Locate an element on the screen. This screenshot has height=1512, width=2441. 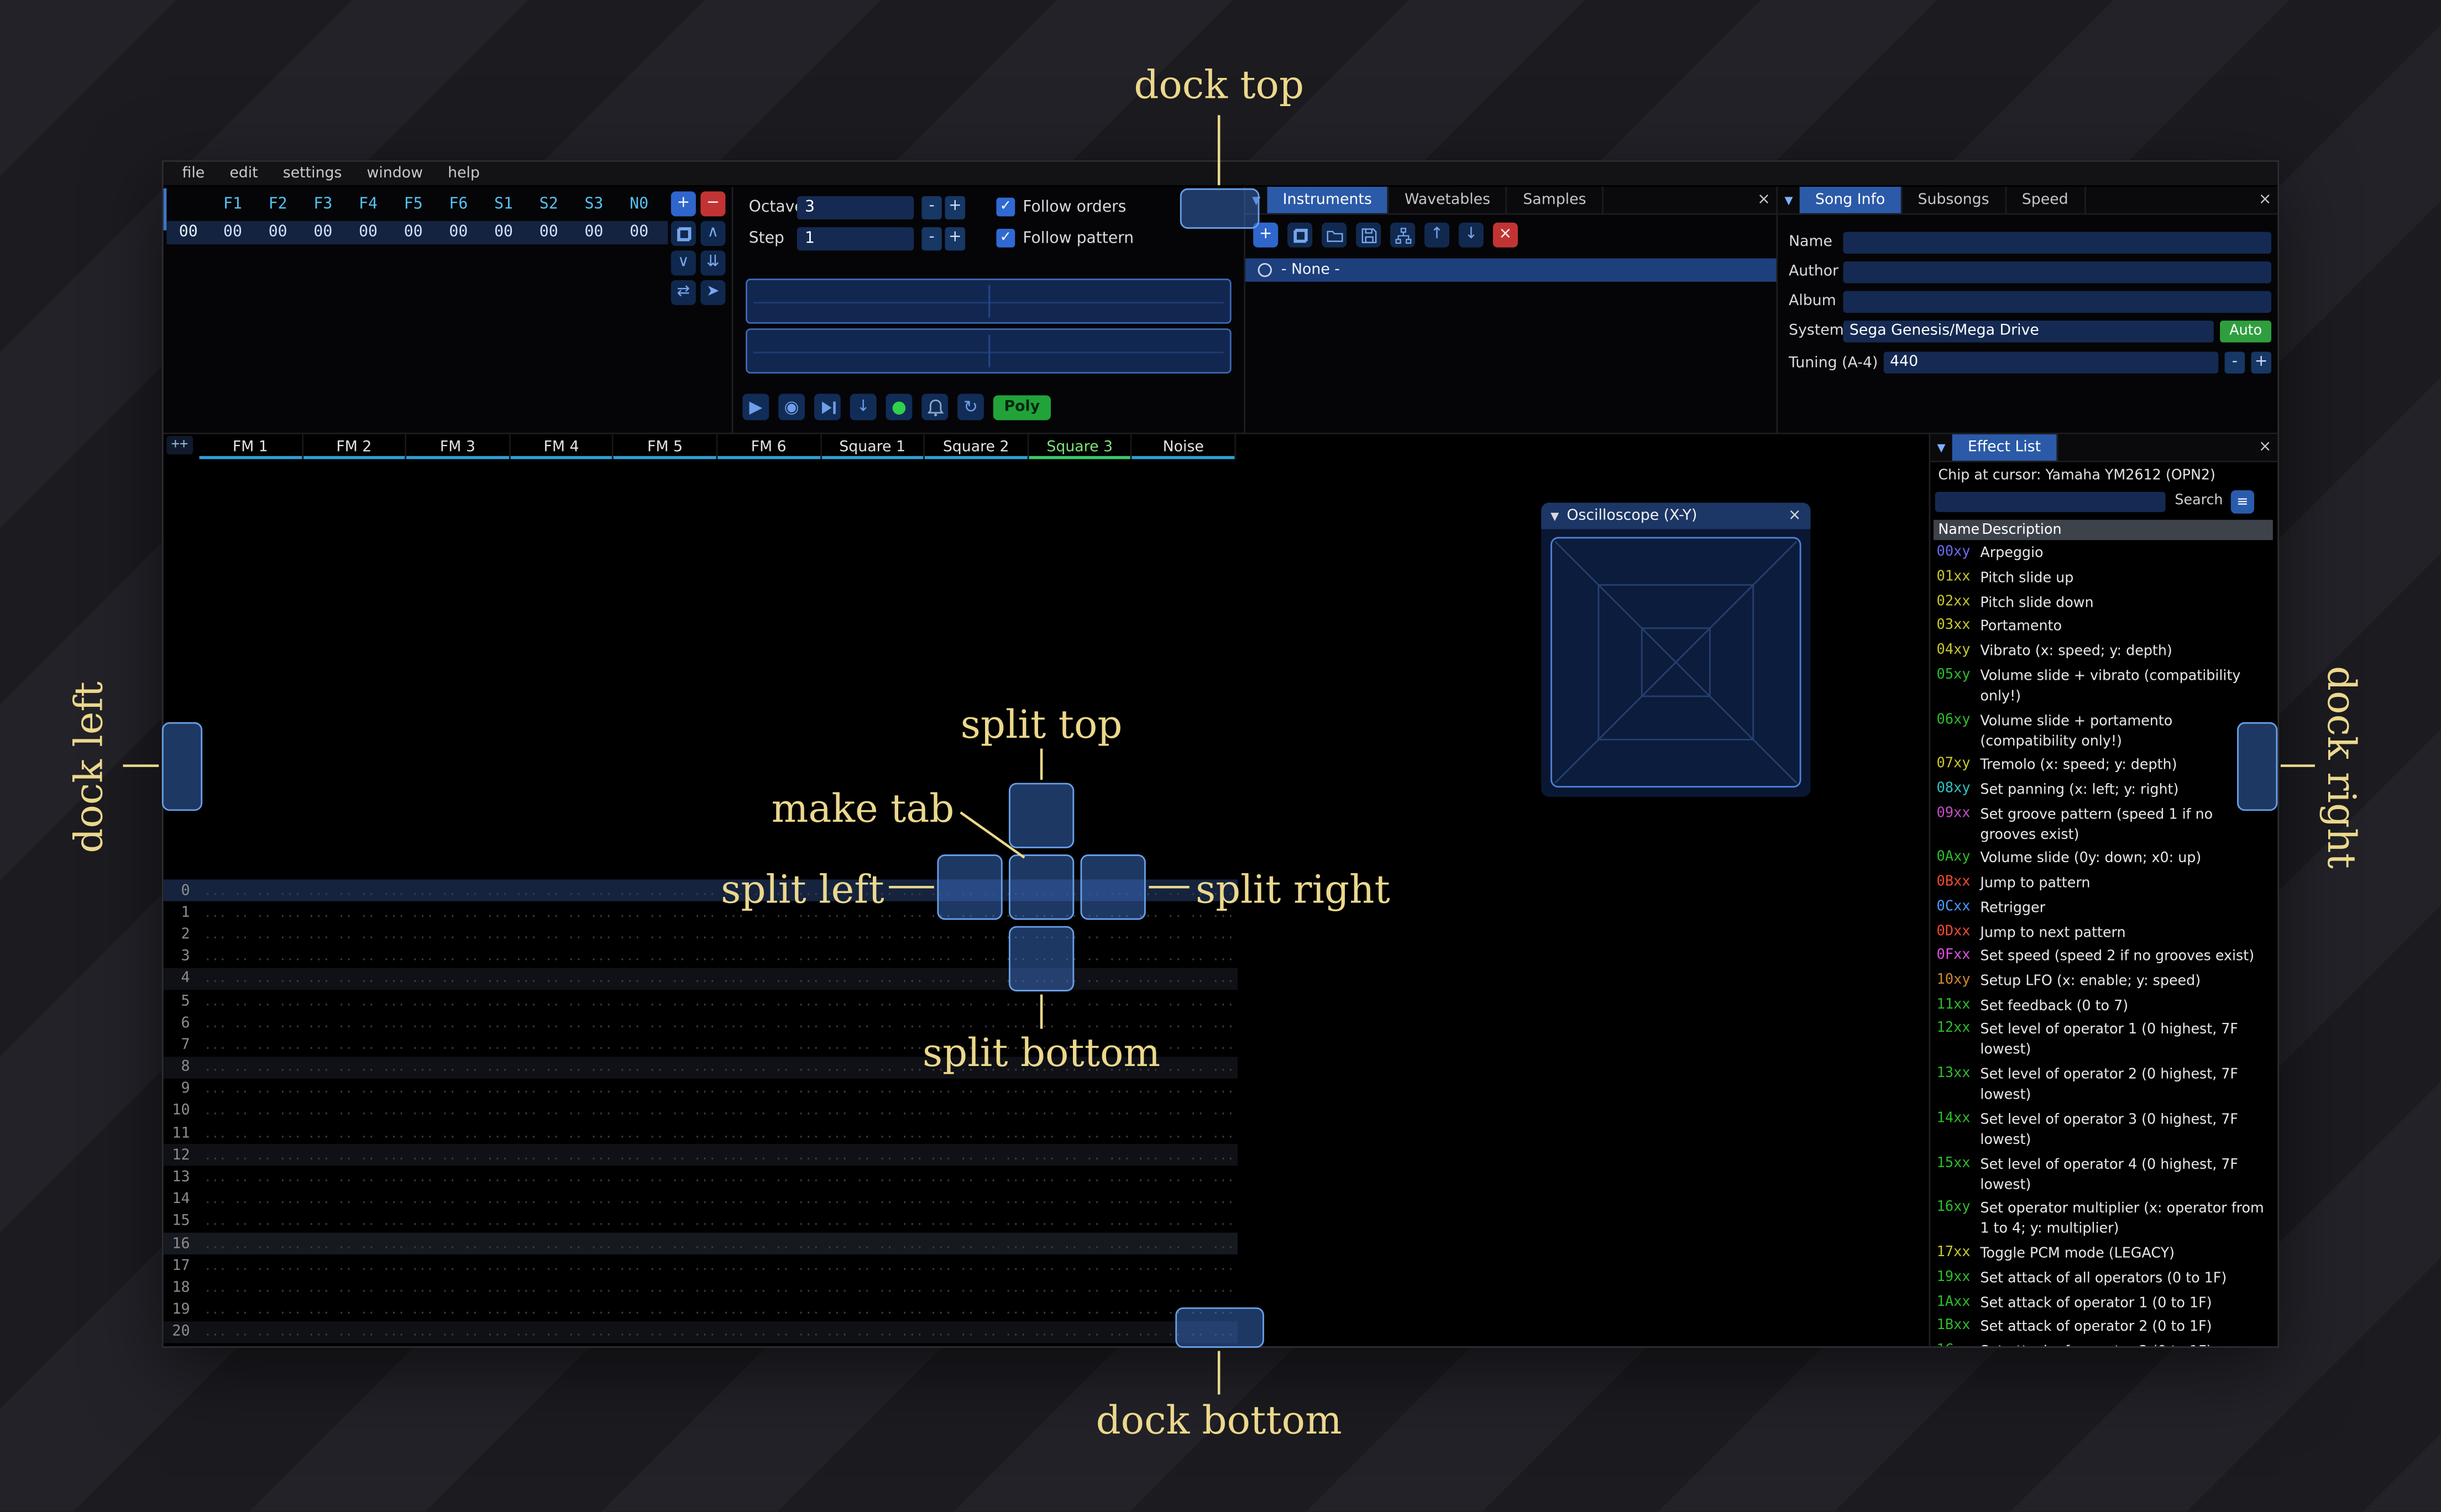
assets-close-button: × is located at coordinates (1763, 200).